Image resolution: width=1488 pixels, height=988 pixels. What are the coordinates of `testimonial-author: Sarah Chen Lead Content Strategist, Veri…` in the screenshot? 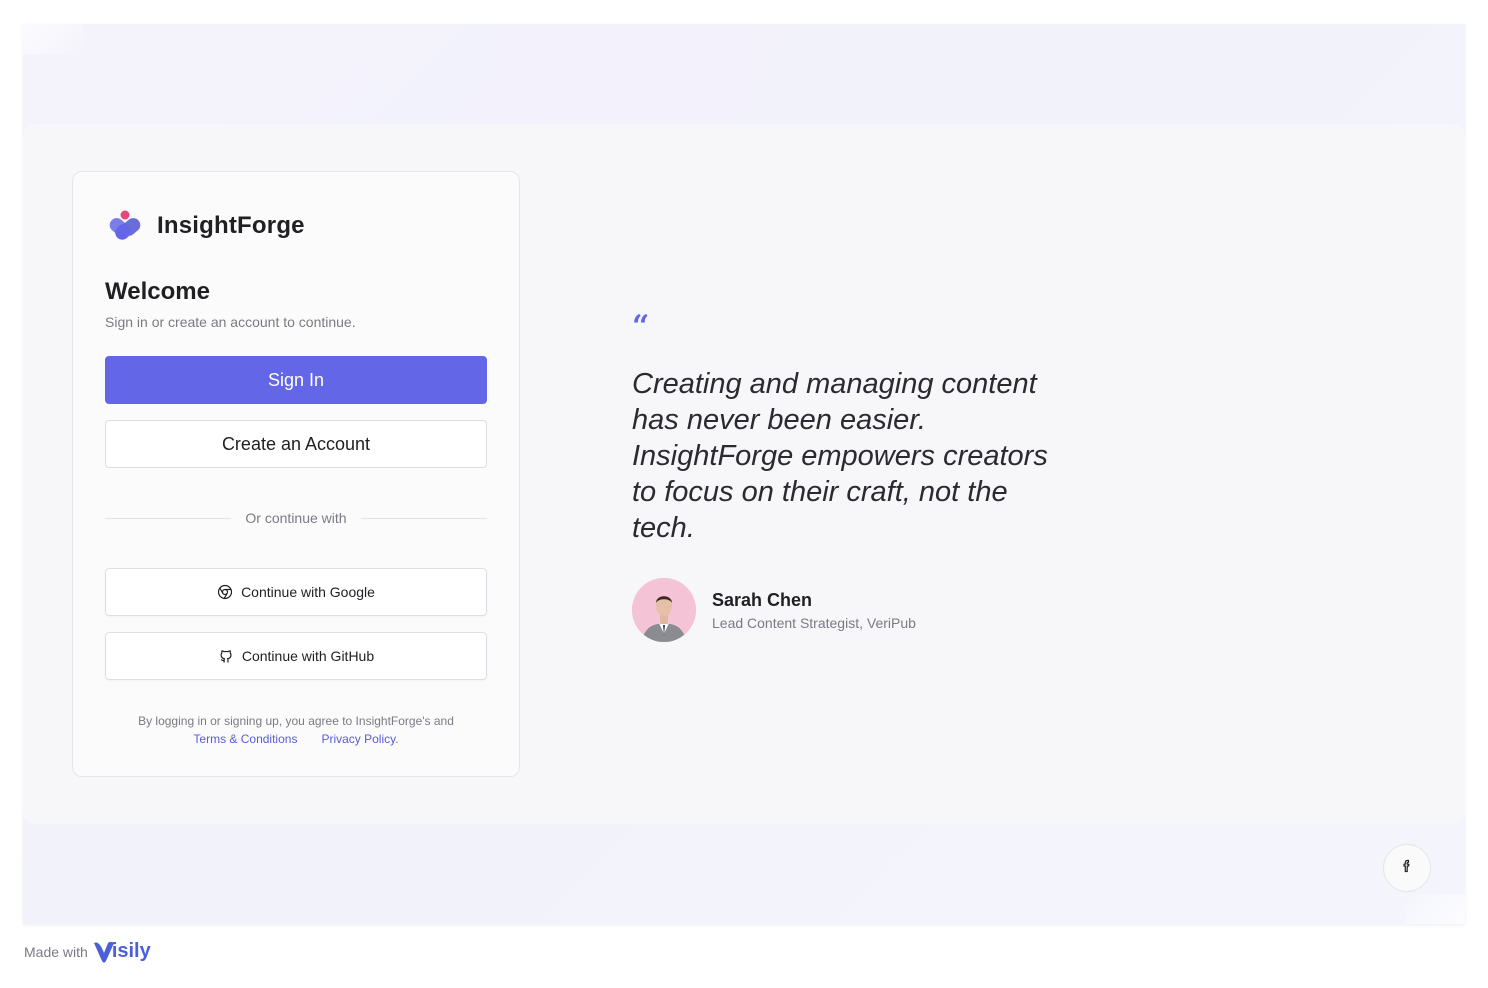 It's located at (774, 610).